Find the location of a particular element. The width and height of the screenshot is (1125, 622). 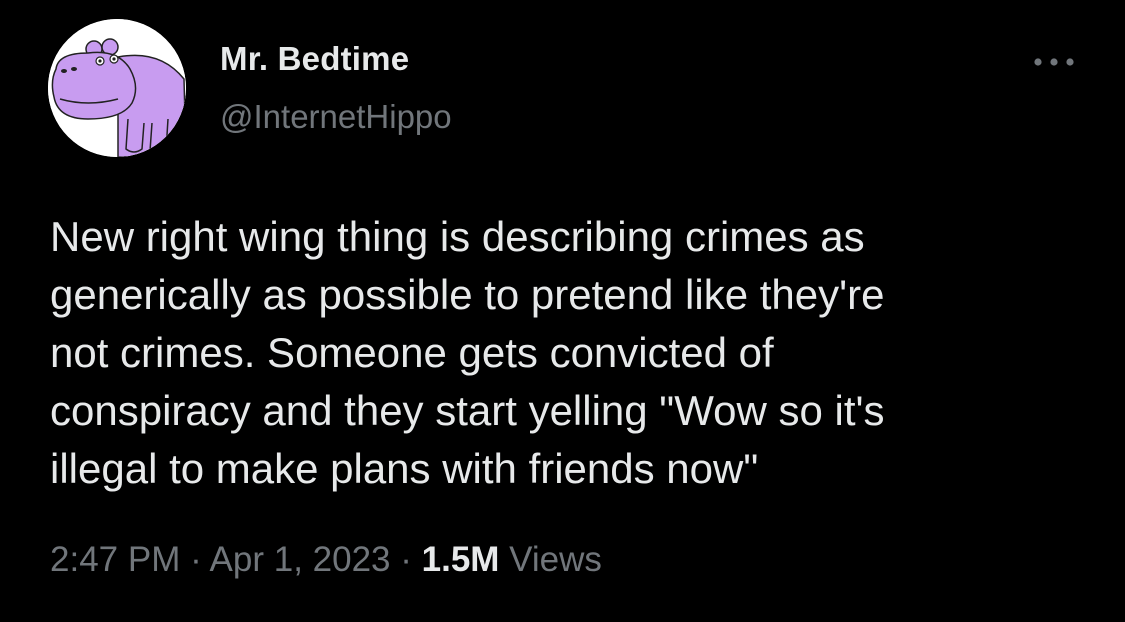

tweet-date: Apr 1, 2023 is located at coordinates (300, 559).